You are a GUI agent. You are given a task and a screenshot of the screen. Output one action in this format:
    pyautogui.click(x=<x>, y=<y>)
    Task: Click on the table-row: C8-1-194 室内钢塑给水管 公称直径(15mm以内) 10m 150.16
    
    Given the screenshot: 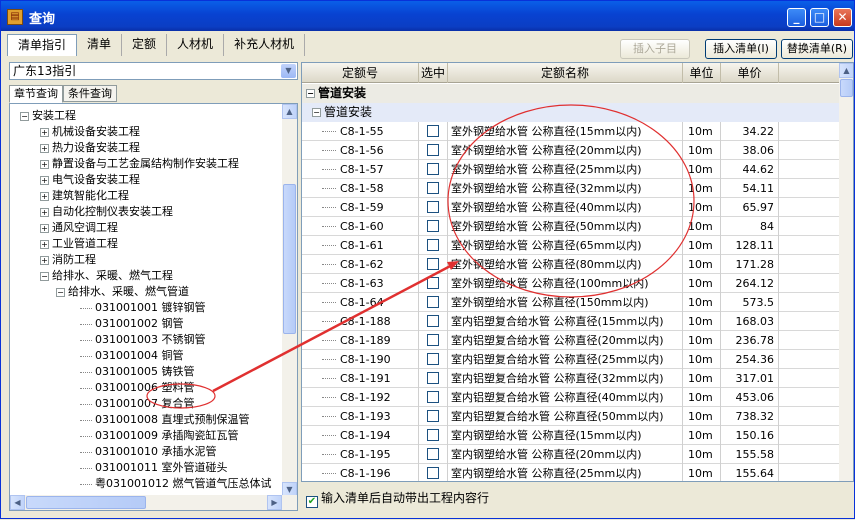 What is the action you would take?
    pyautogui.click(x=570, y=435)
    